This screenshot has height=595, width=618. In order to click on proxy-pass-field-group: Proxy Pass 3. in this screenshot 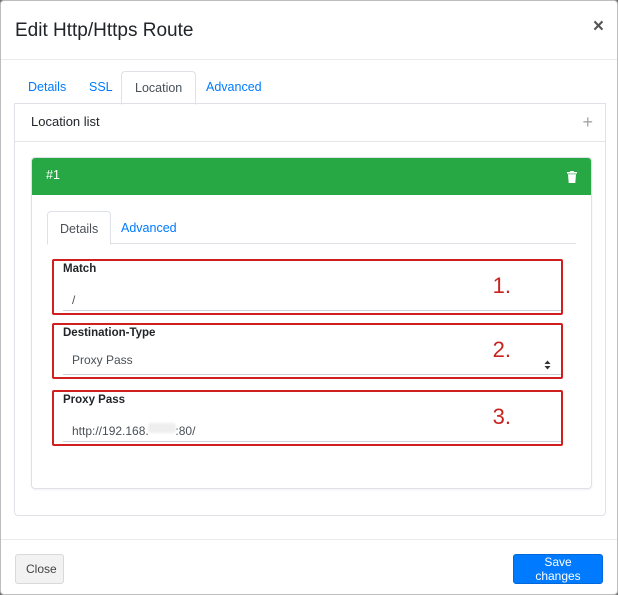, I will do `click(307, 418)`.